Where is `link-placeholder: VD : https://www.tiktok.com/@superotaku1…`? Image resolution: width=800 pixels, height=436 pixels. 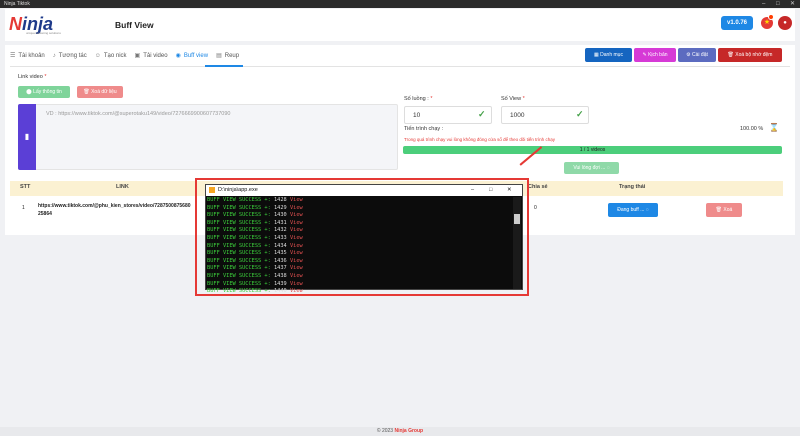 link-placeholder: VD : https://www.tiktok.com/@superotaku1… is located at coordinates (138, 114).